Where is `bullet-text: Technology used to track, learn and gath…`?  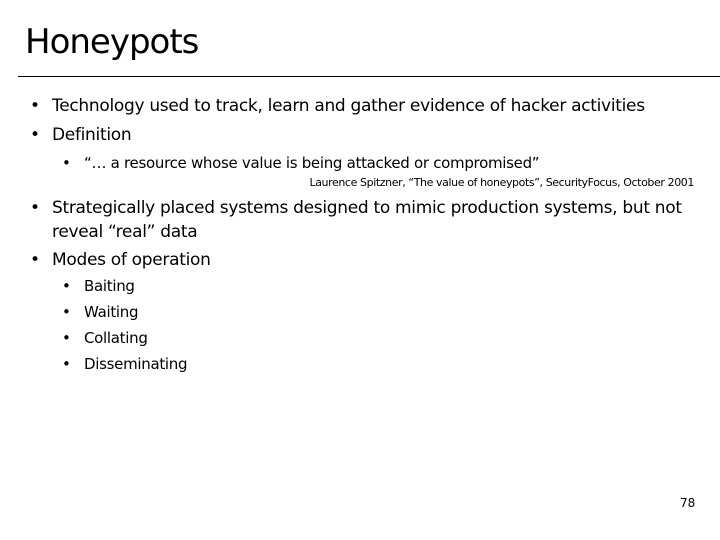
bullet-text: Technology used to track, learn and gath… is located at coordinates (348, 106).